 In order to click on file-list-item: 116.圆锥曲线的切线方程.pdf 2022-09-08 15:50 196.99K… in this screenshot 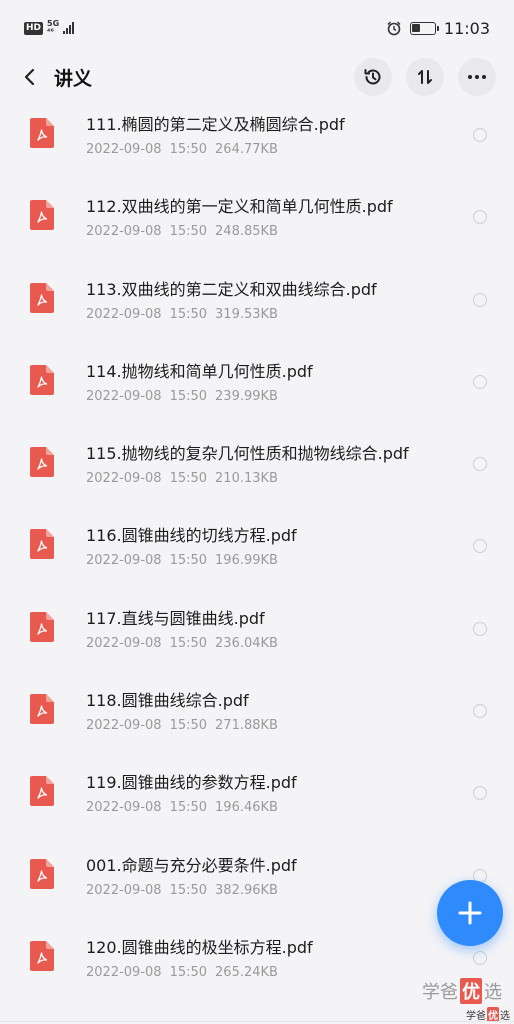, I will do `click(257, 552)`.